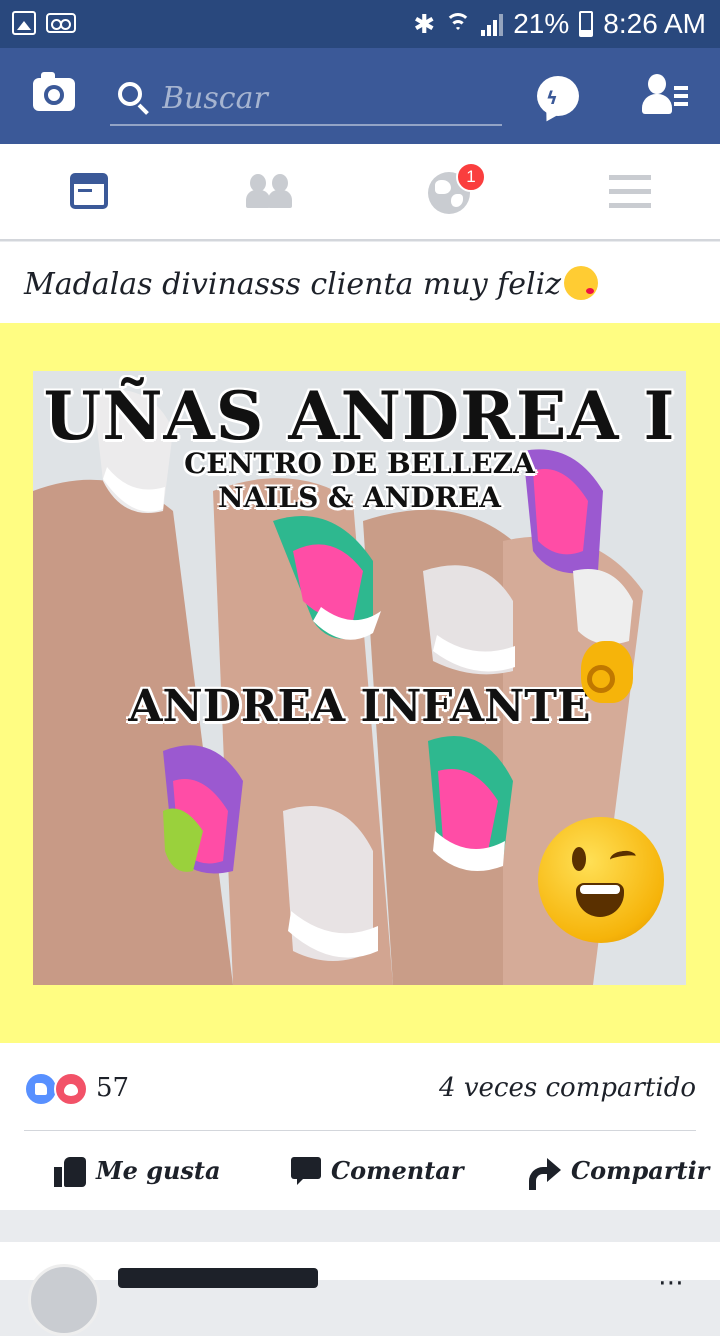  I want to click on image-subtitle-2: NAILS & ANDREA, so click(359, 497).